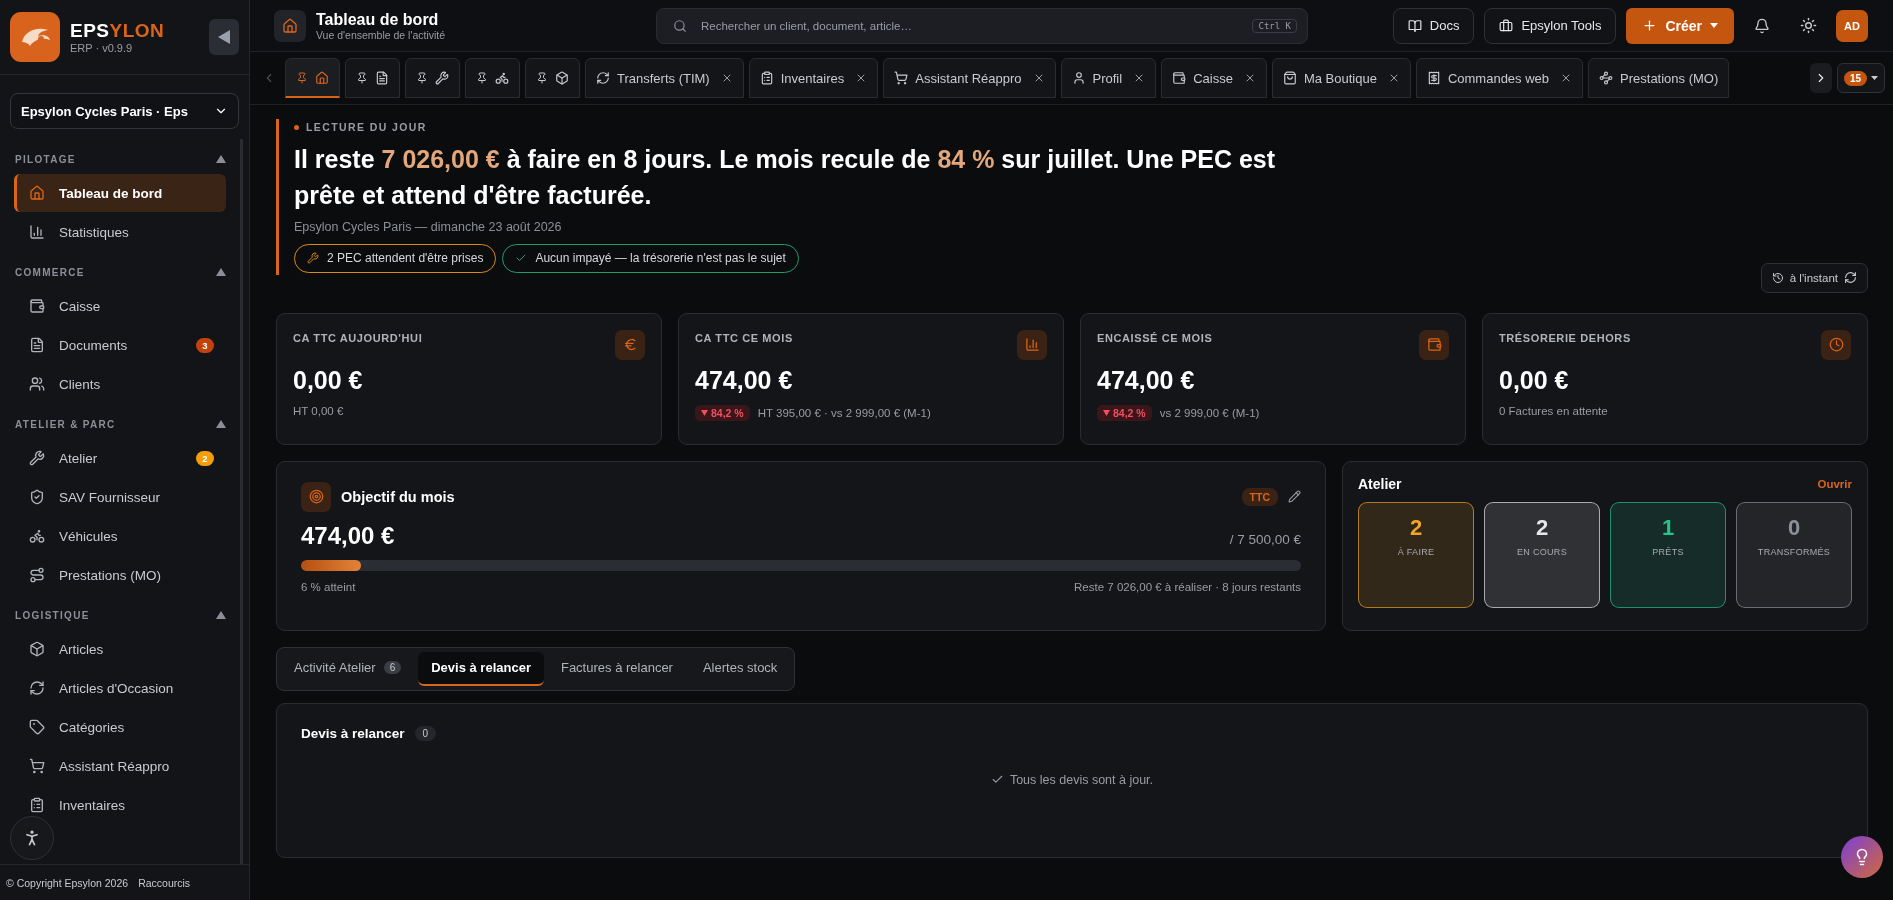 The image size is (1893, 900). I want to click on user-icon, so click(1078, 78).